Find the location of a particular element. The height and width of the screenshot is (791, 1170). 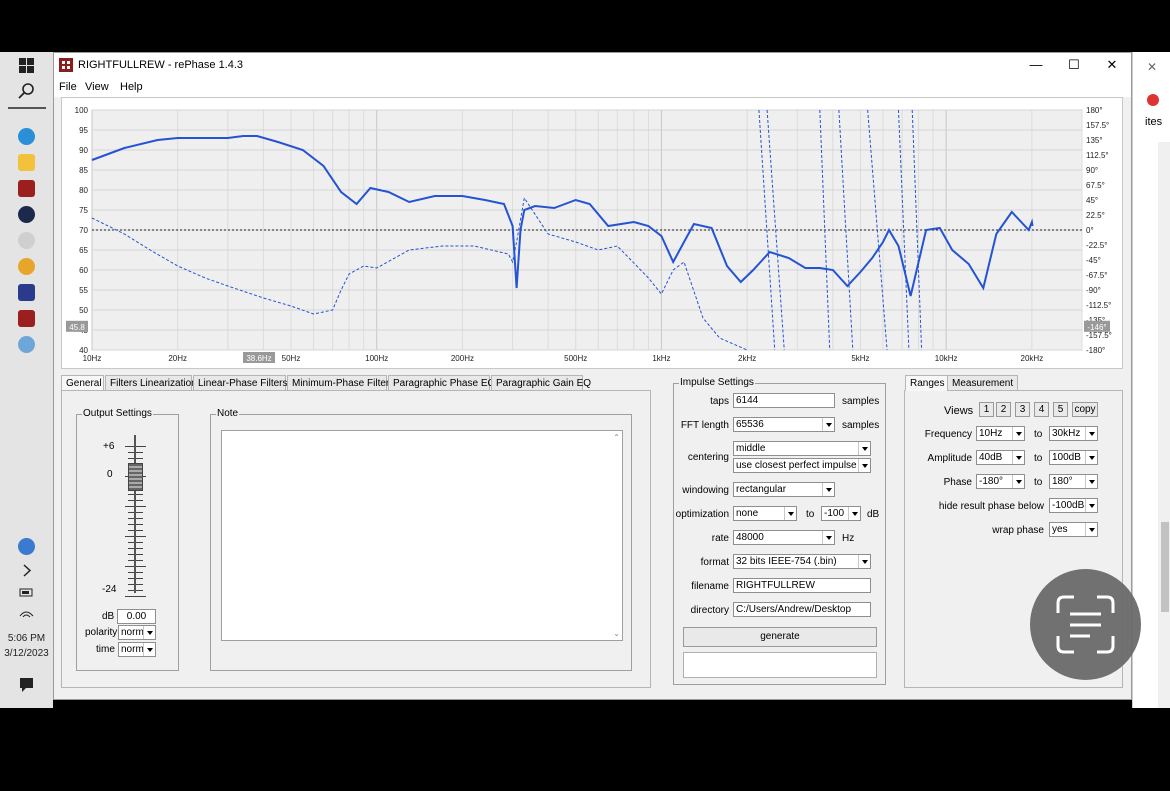

y-tick-label-left: 50 is located at coordinates (83, 310).